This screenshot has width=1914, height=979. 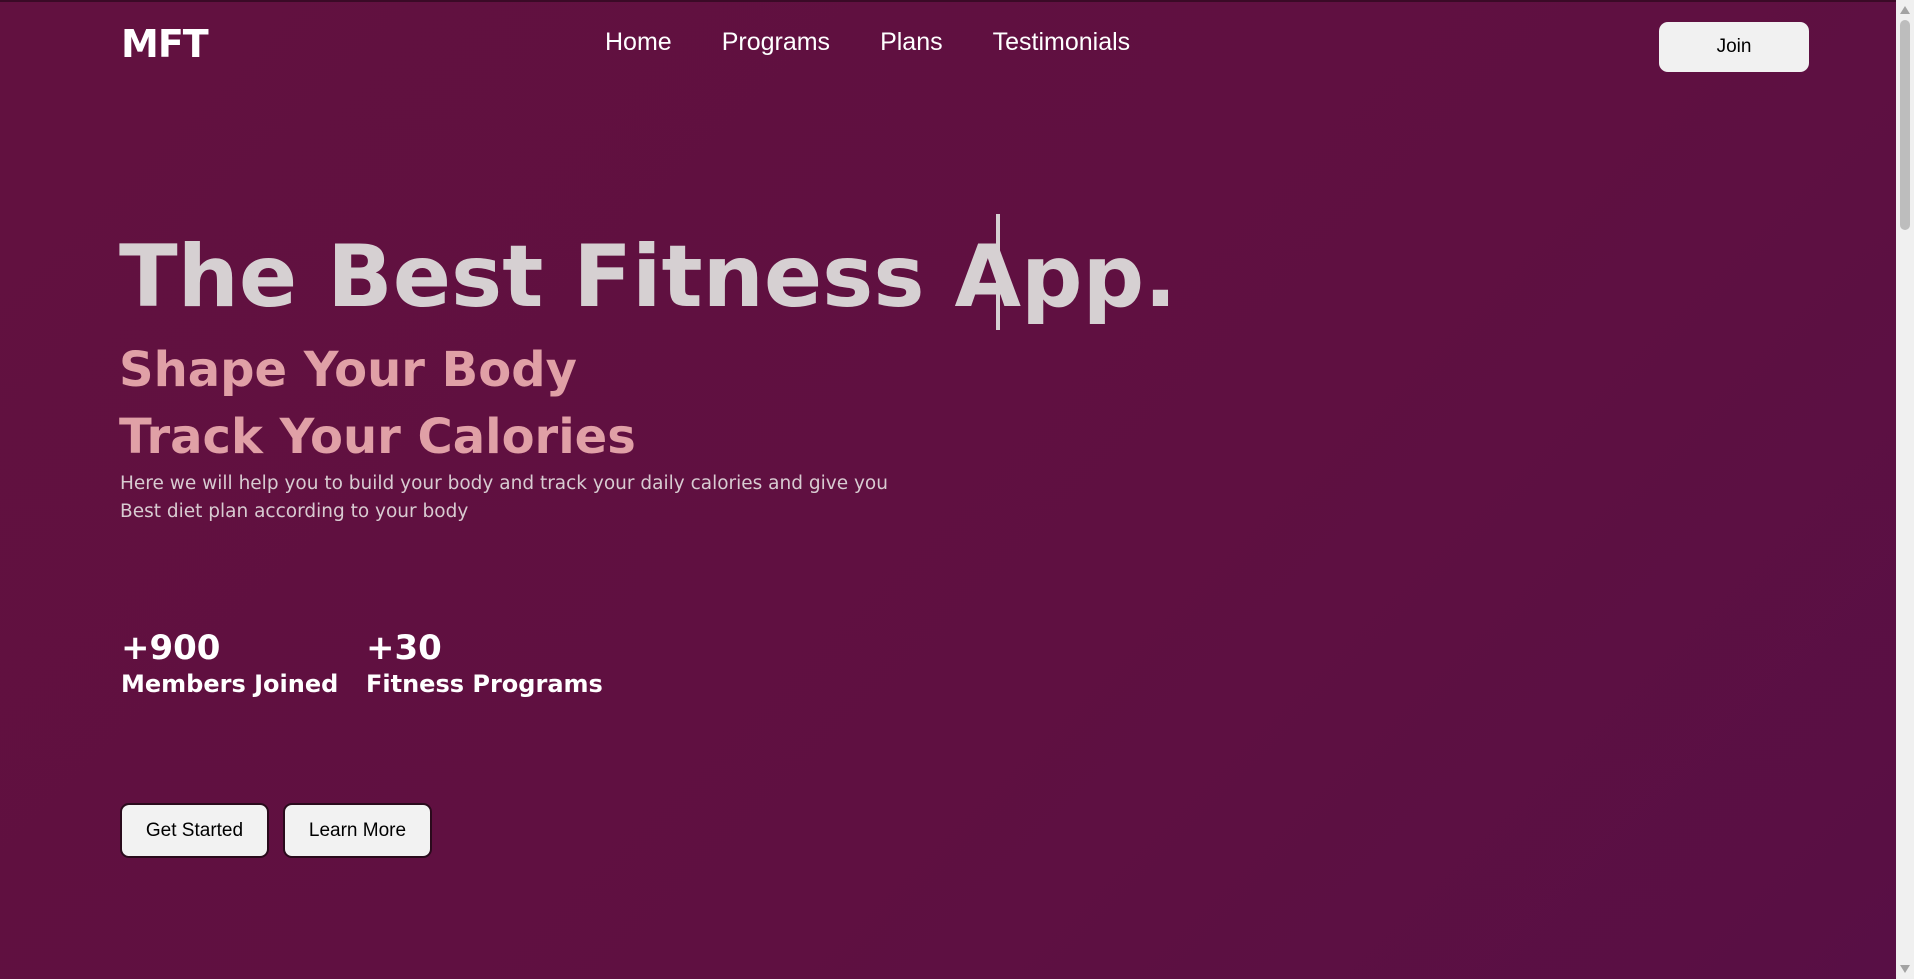 I want to click on hero-description-line-2: Best diet plan according to your body, so click(x=294, y=511).